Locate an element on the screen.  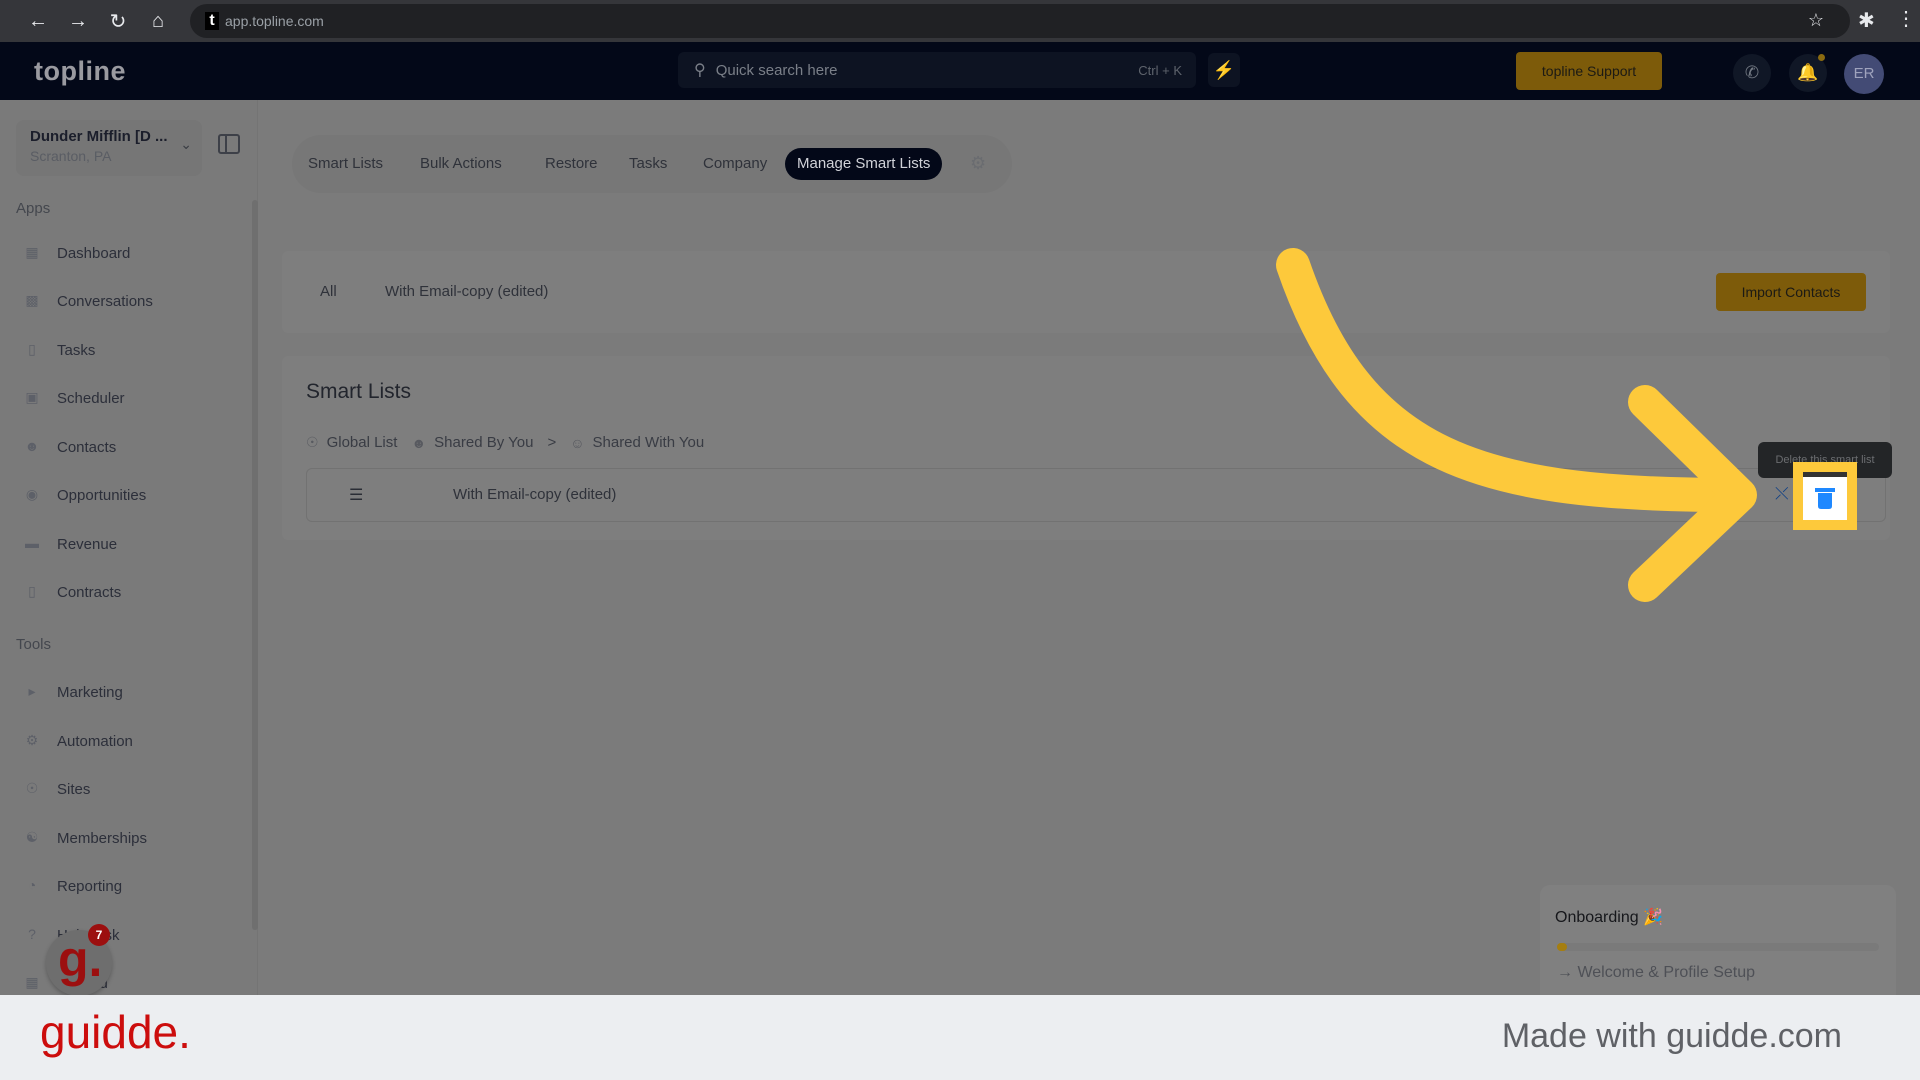
delete-button is located at coordinates (1825, 496).